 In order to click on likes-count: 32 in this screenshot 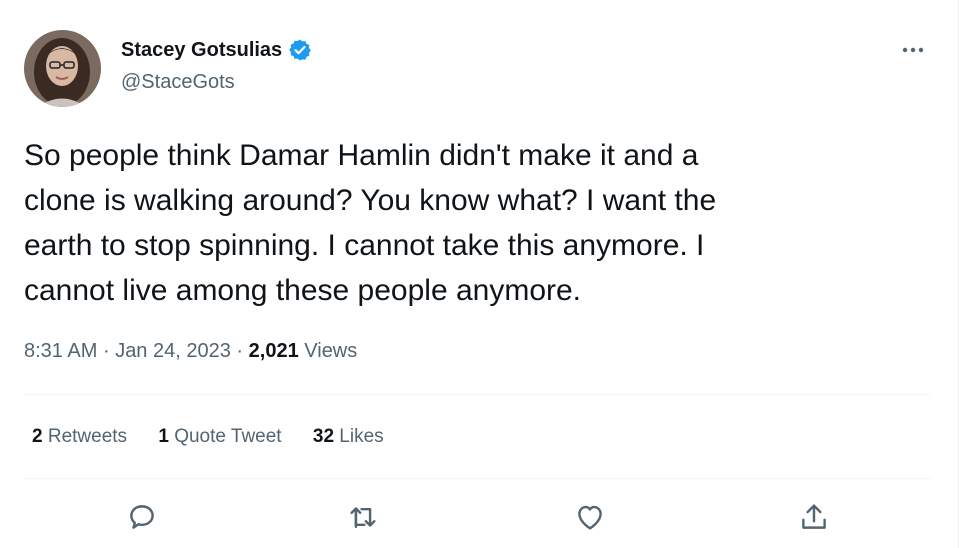, I will do `click(323, 436)`.